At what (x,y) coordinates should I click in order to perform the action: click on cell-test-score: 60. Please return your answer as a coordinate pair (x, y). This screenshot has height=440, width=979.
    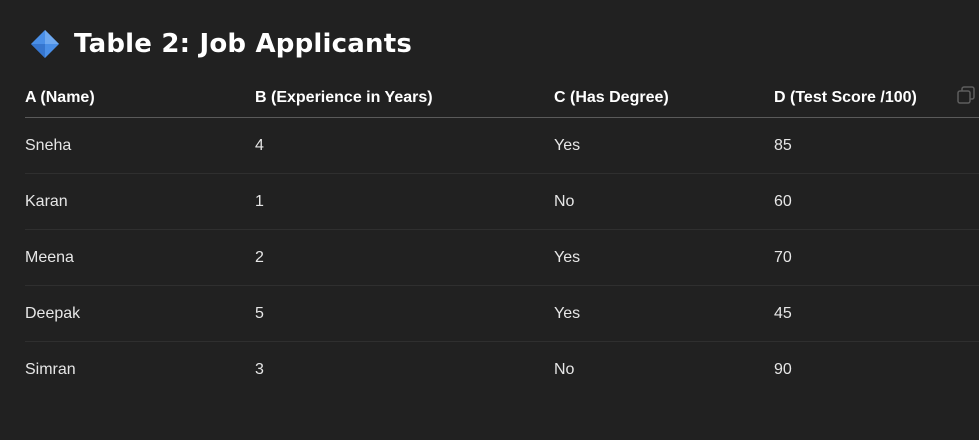
    Looking at the image, I should click on (876, 201).